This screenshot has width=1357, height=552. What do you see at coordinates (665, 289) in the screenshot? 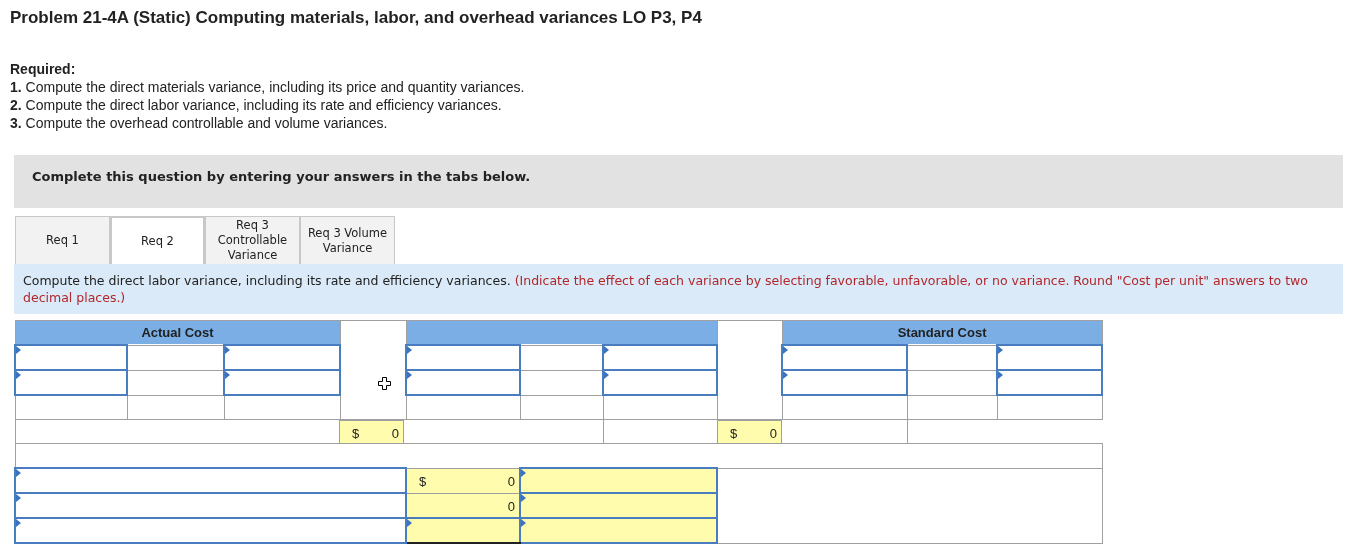
I see `prompt-text: Compute the direct labor variance, including its rate and efficiency variances. (Indicate the effect of each variance by selecting favorable, unfavorable, or no variance. Round "Cost per unit" answers to two decimal places.)` at bounding box center [665, 289].